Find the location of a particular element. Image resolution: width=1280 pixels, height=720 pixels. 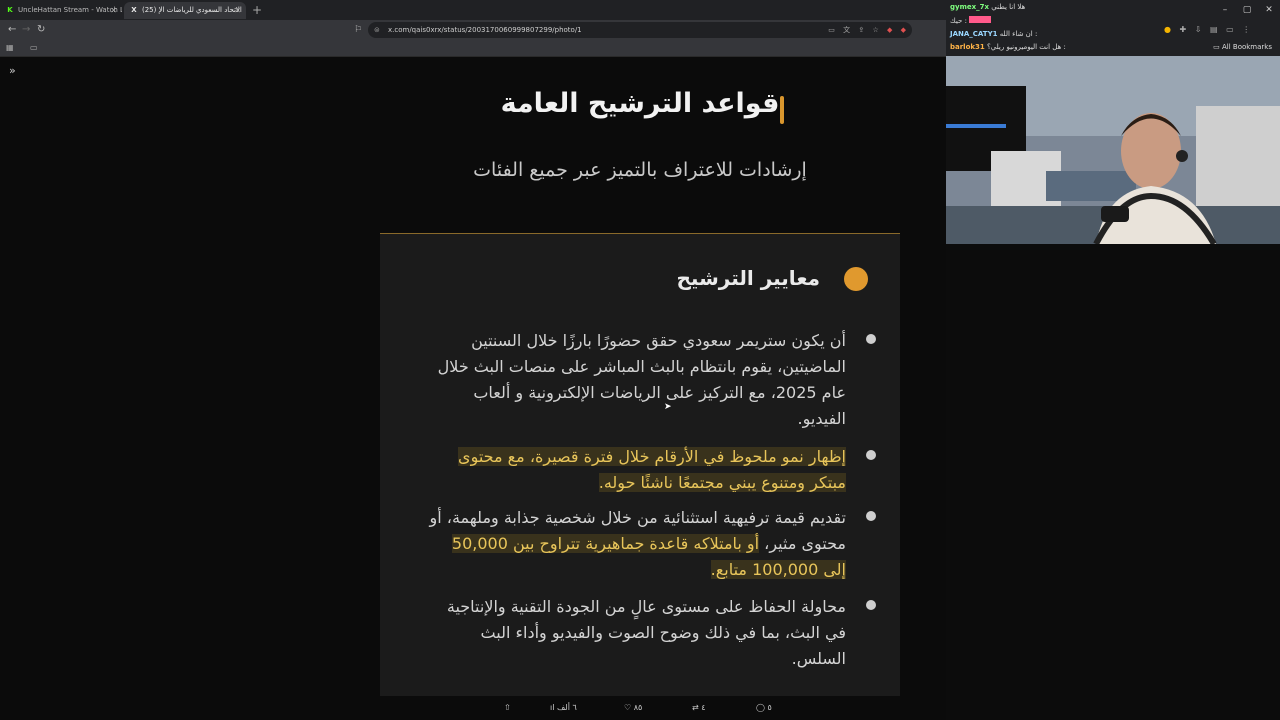

chat-username: barlok31 is located at coordinates (967, 47).